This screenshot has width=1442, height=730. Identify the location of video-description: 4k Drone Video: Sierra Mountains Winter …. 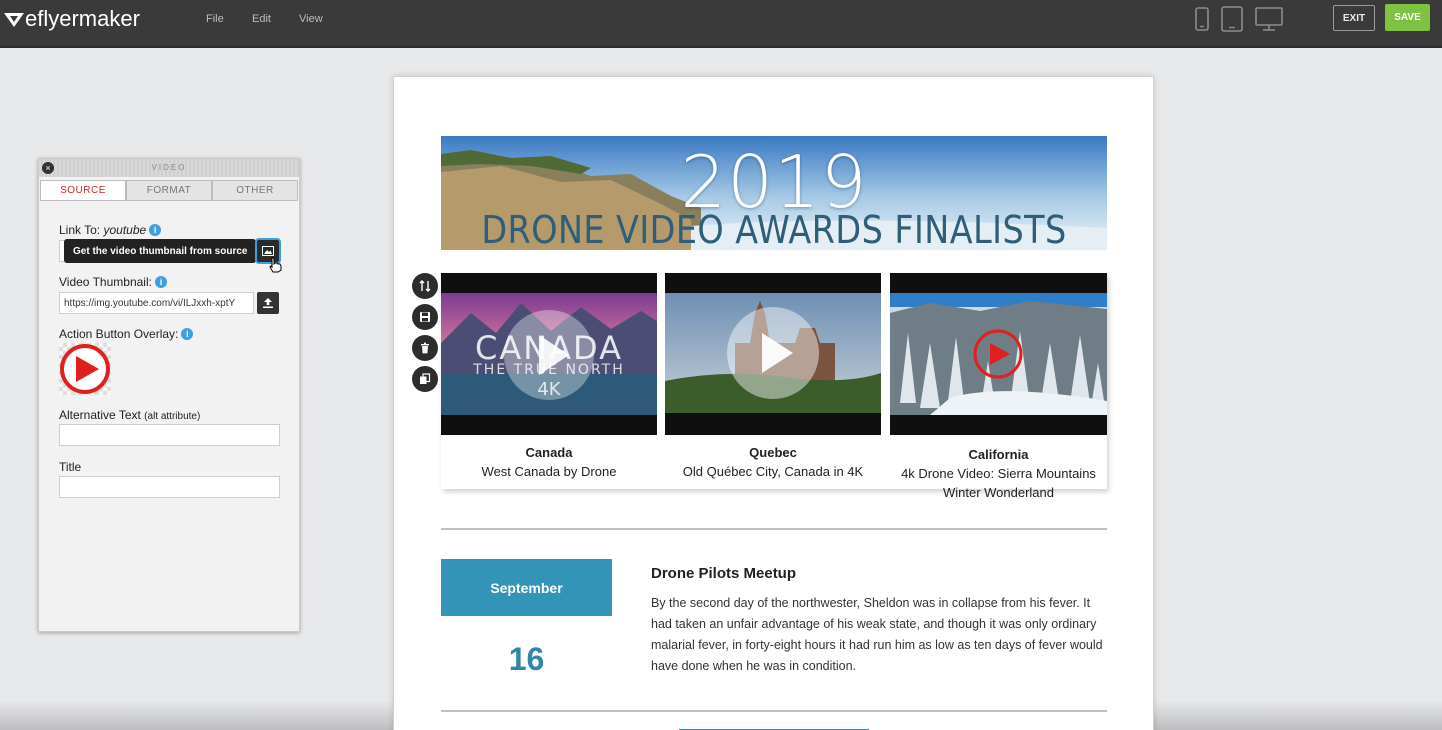
(998, 483).